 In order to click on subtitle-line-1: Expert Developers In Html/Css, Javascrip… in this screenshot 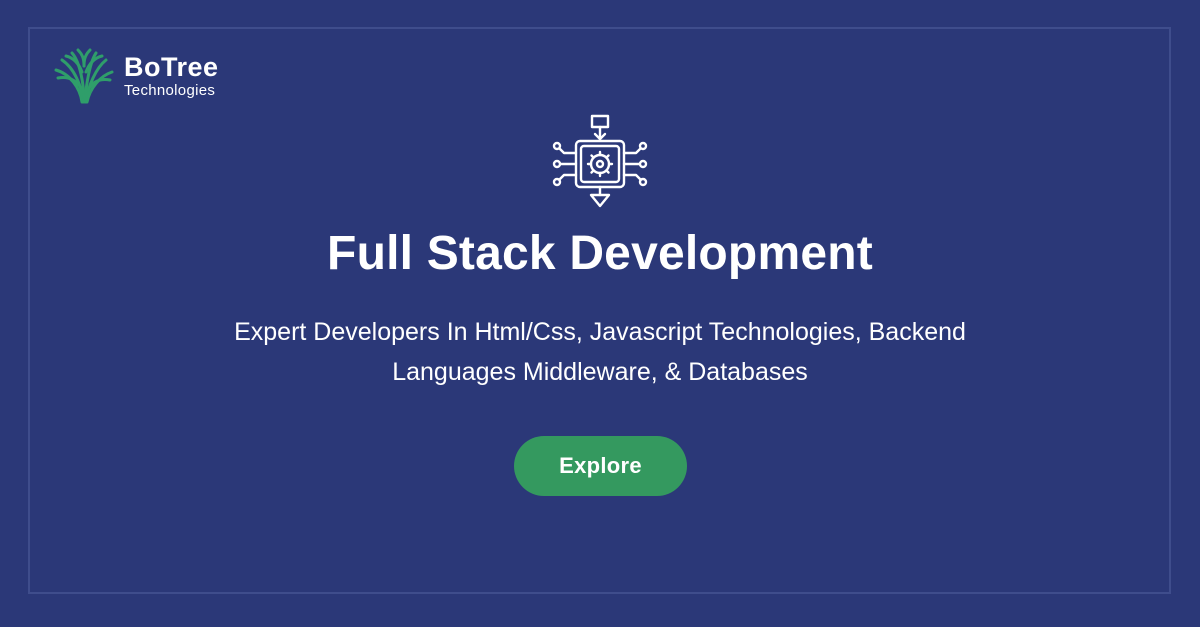, I will do `click(600, 332)`.